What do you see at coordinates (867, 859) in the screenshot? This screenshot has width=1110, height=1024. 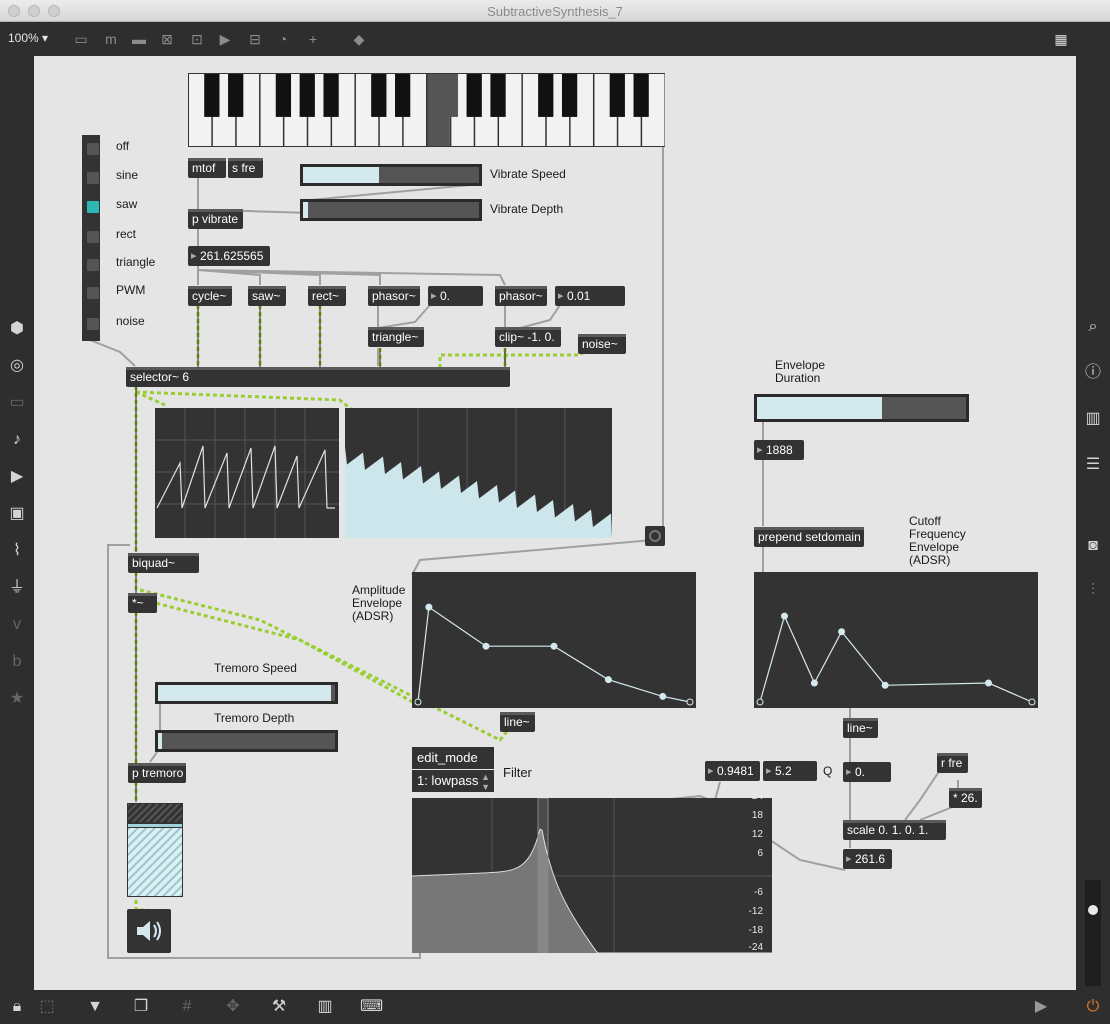 I see `scale-output-number: 261.6` at bounding box center [867, 859].